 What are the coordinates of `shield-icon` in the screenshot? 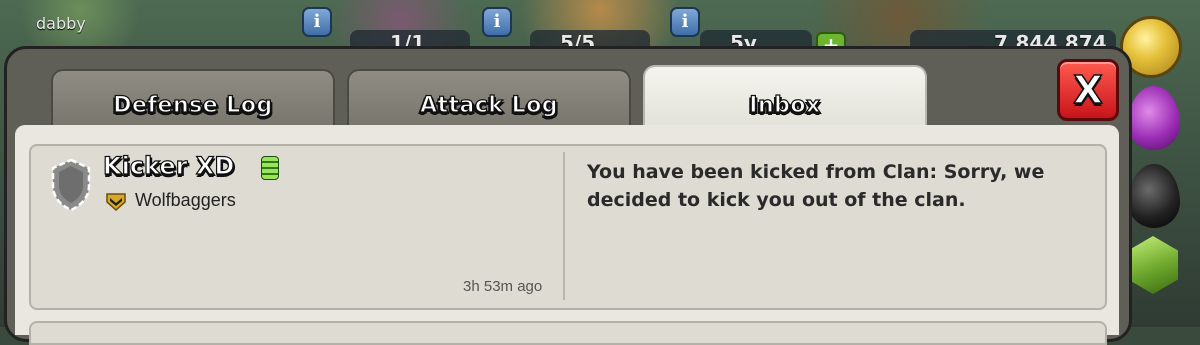 It's located at (71, 185).